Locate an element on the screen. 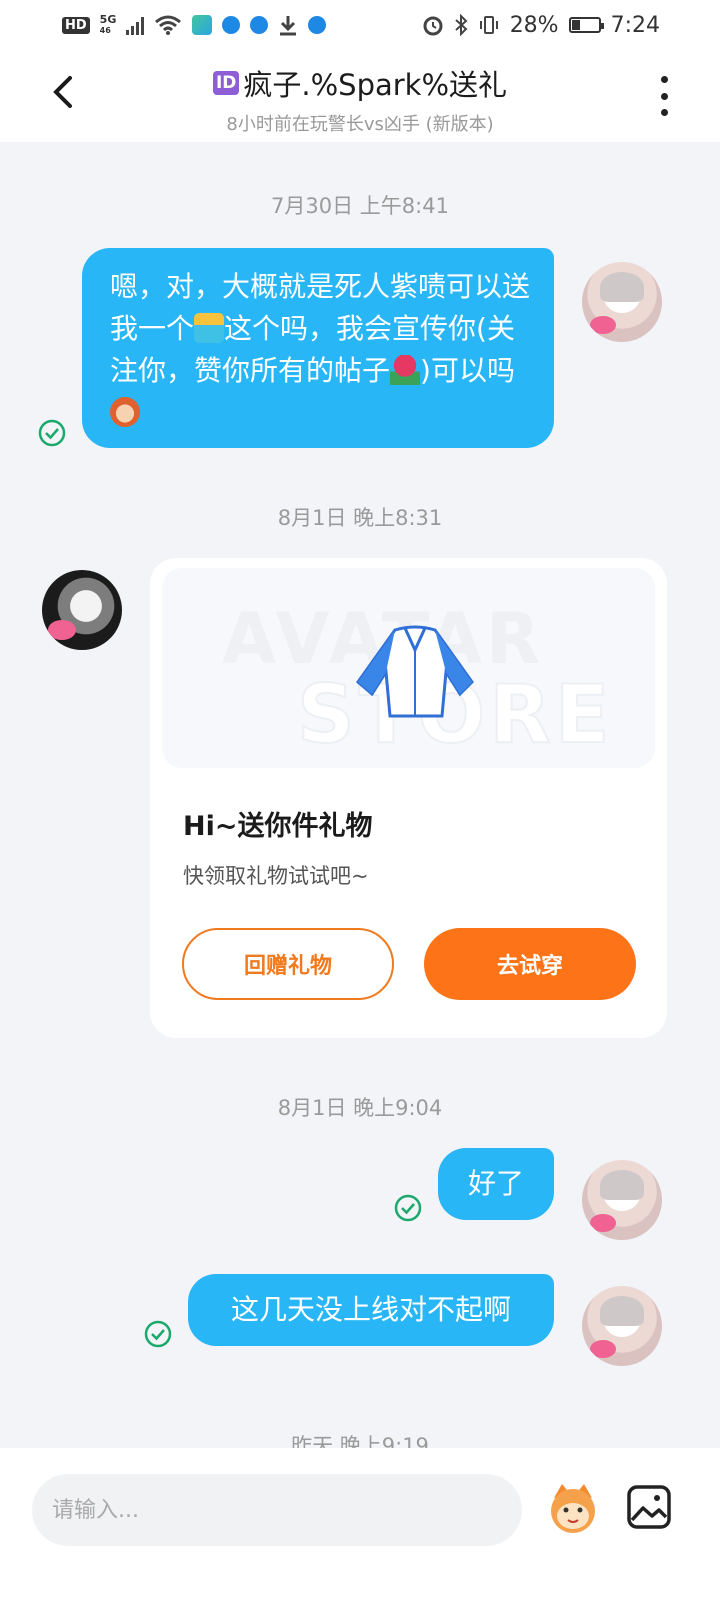 Image resolution: width=720 pixels, height=1600 pixels. message-text: 这几天没上线对不起啊 is located at coordinates (370, 1309).